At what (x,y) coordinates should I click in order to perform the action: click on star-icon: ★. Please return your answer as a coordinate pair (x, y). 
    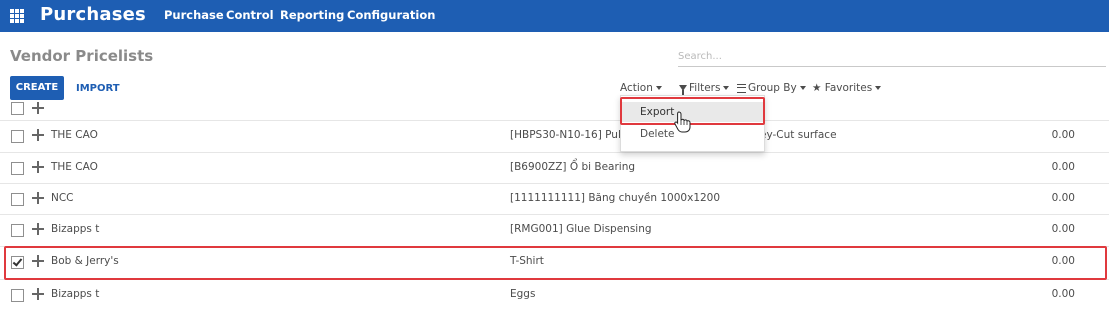
    Looking at the image, I should click on (817, 88).